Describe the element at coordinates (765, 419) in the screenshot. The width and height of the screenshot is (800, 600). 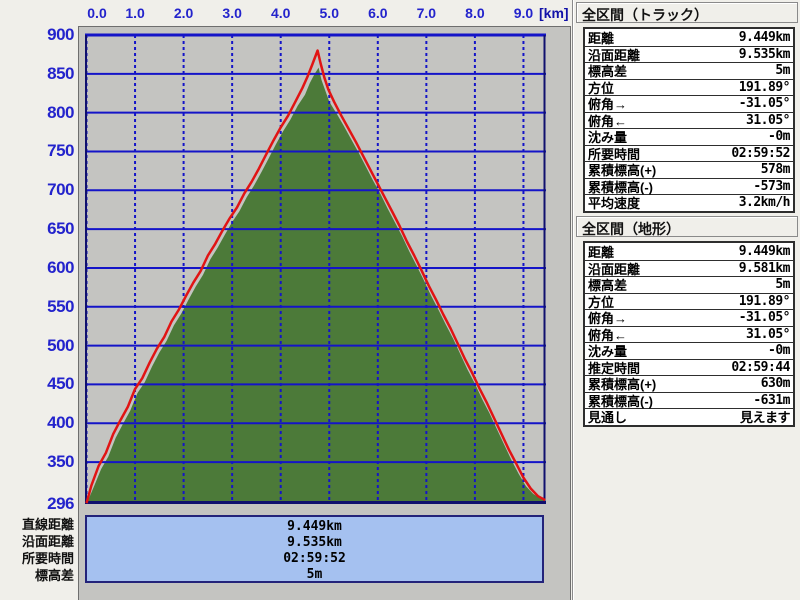
I see `stat-value: 見えます` at that location.